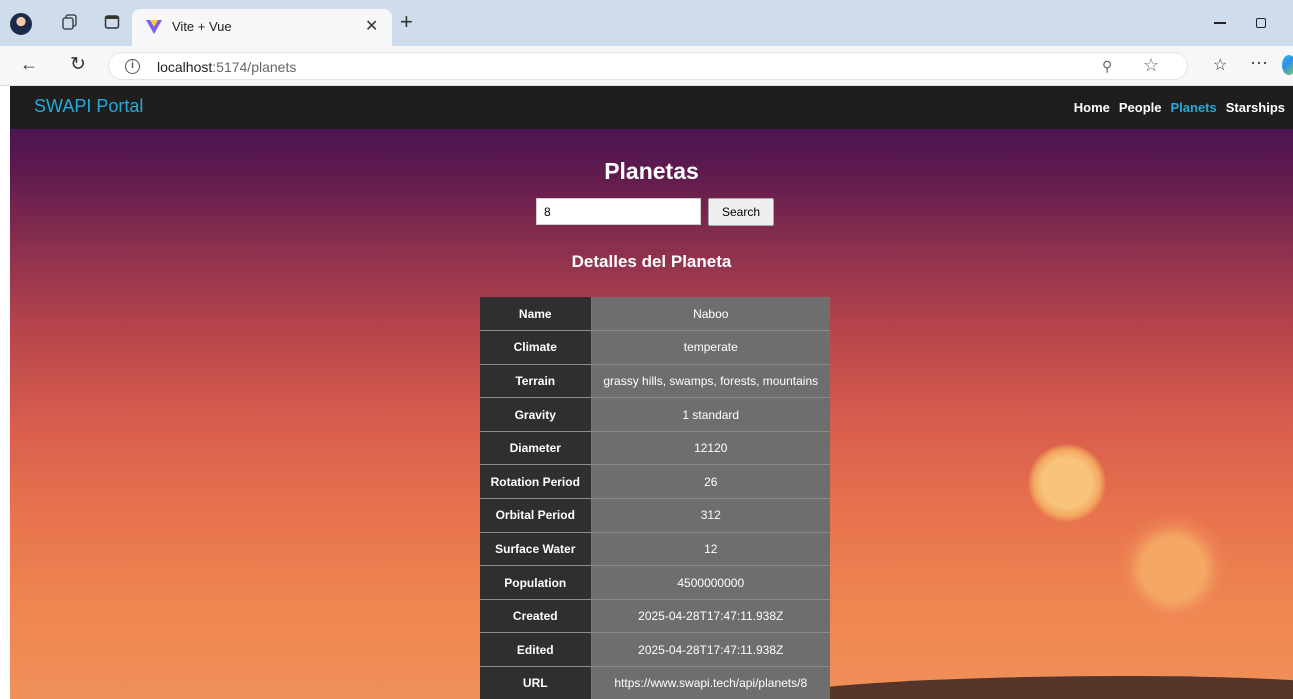  I want to click on row-value: 4500000000, so click(710, 582).